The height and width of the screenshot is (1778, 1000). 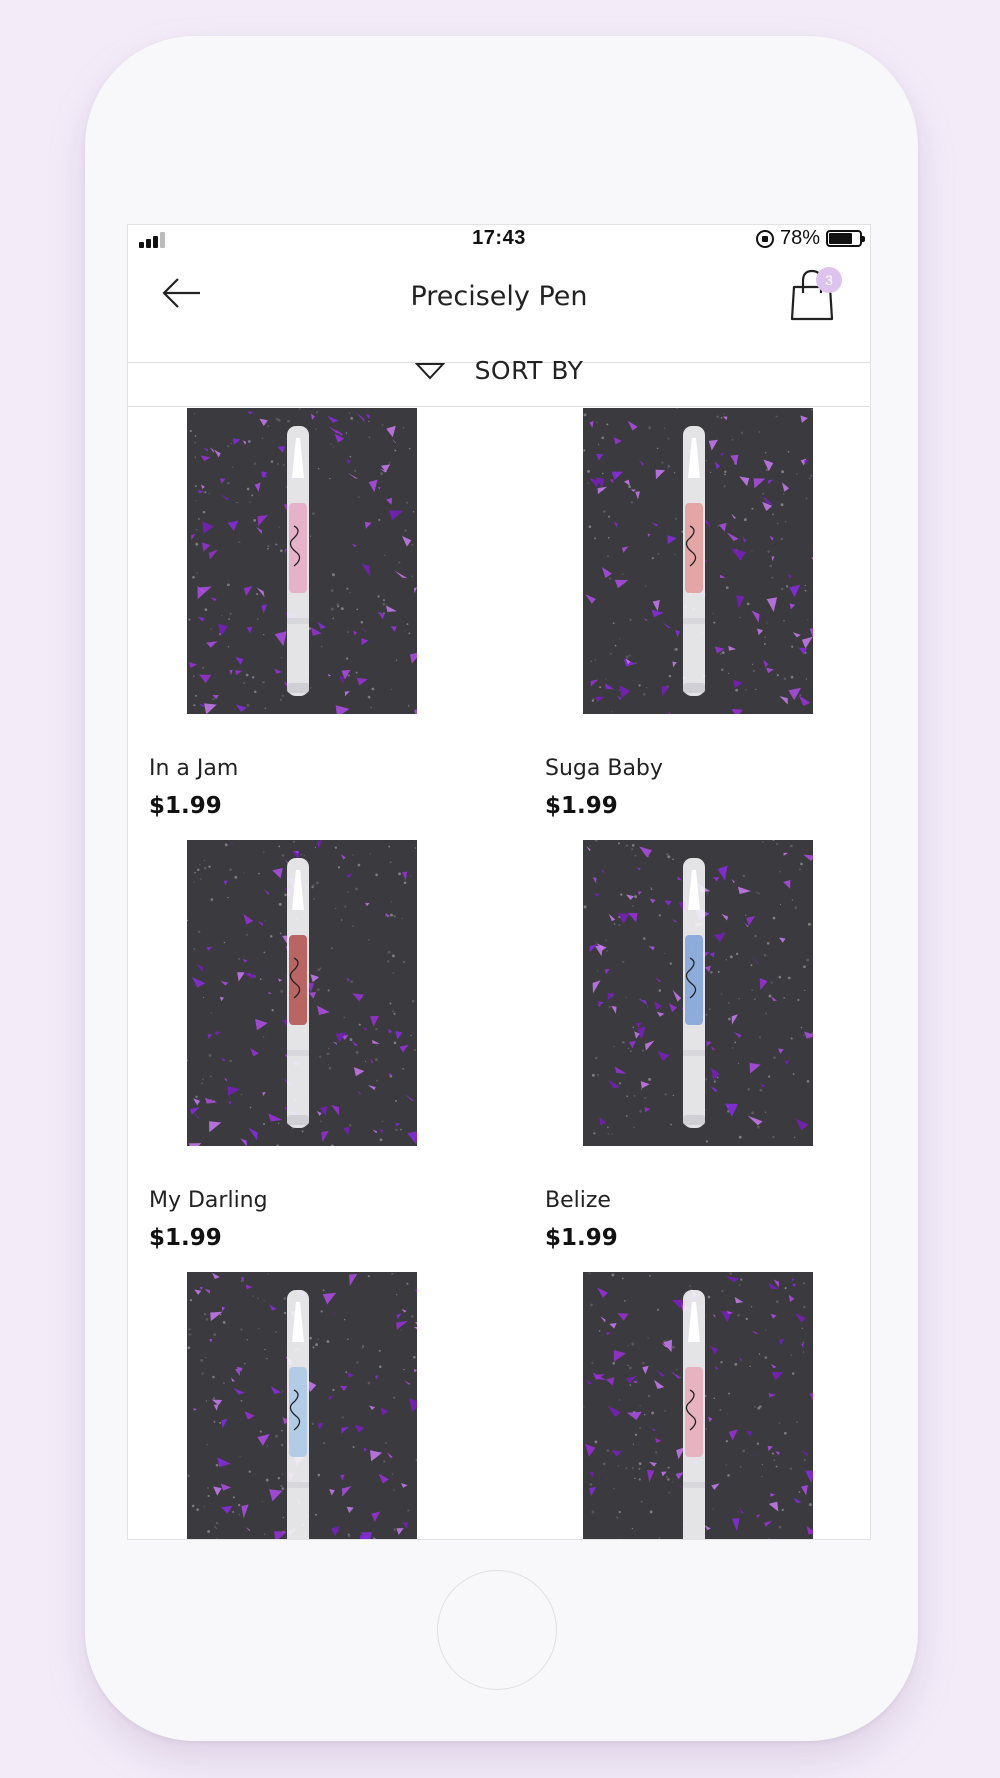 I want to click on triangle-down-icon, so click(x=429, y=370).